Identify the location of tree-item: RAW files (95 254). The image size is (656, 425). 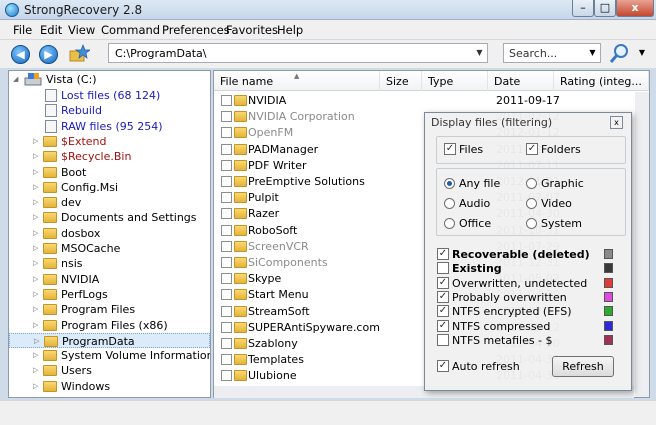
(109, 126).